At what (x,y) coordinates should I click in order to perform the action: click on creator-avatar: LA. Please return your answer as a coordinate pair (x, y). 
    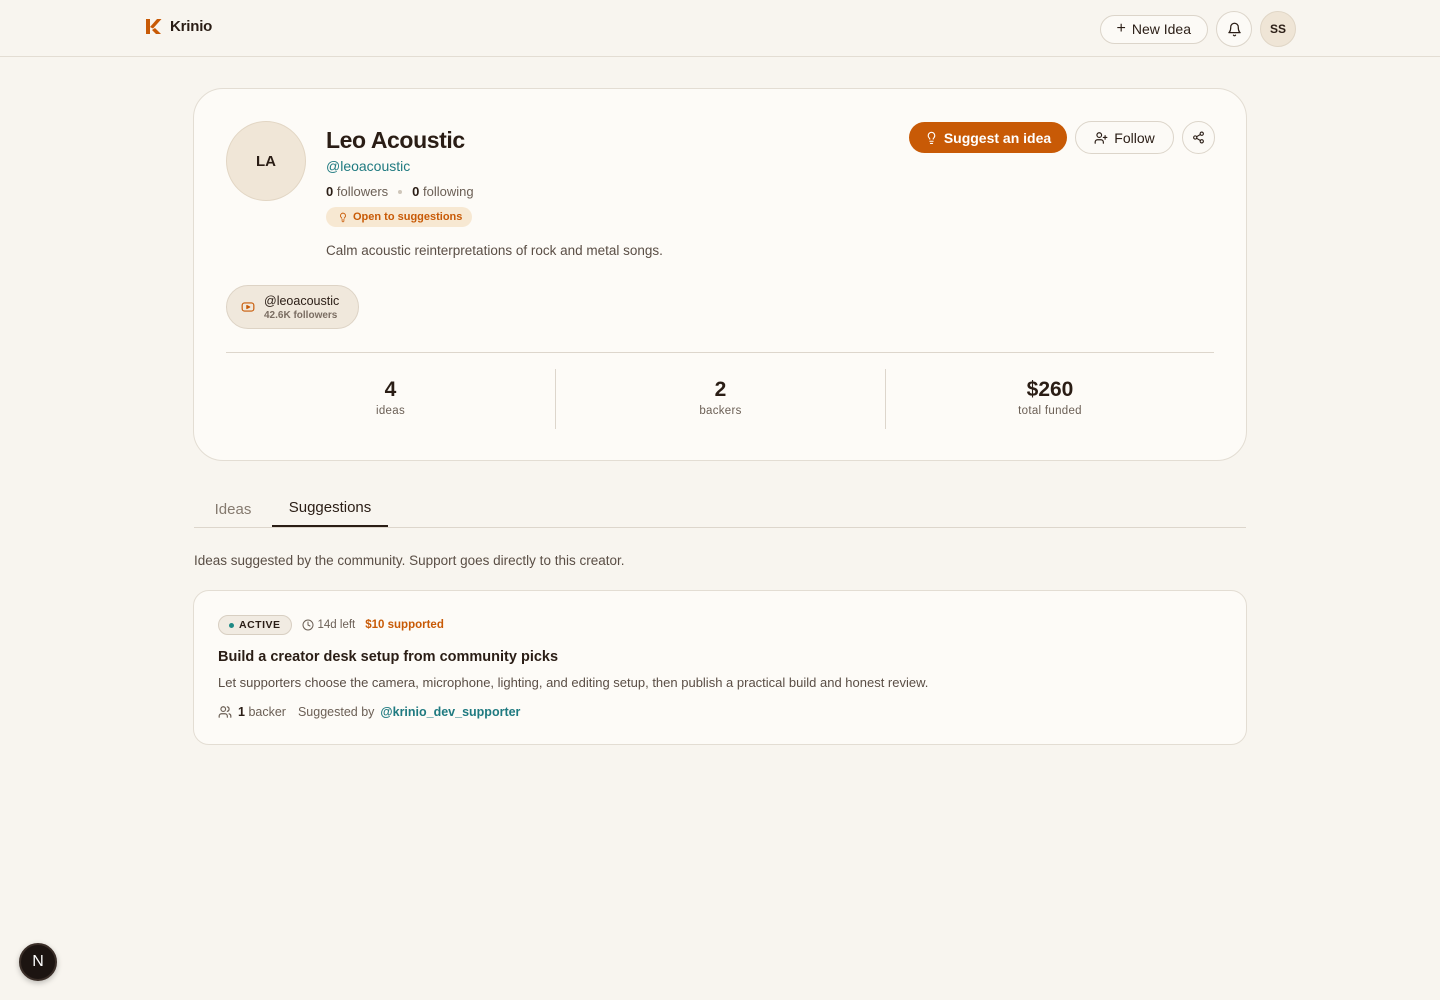
    Looking at the image, I should click on (266, 161).